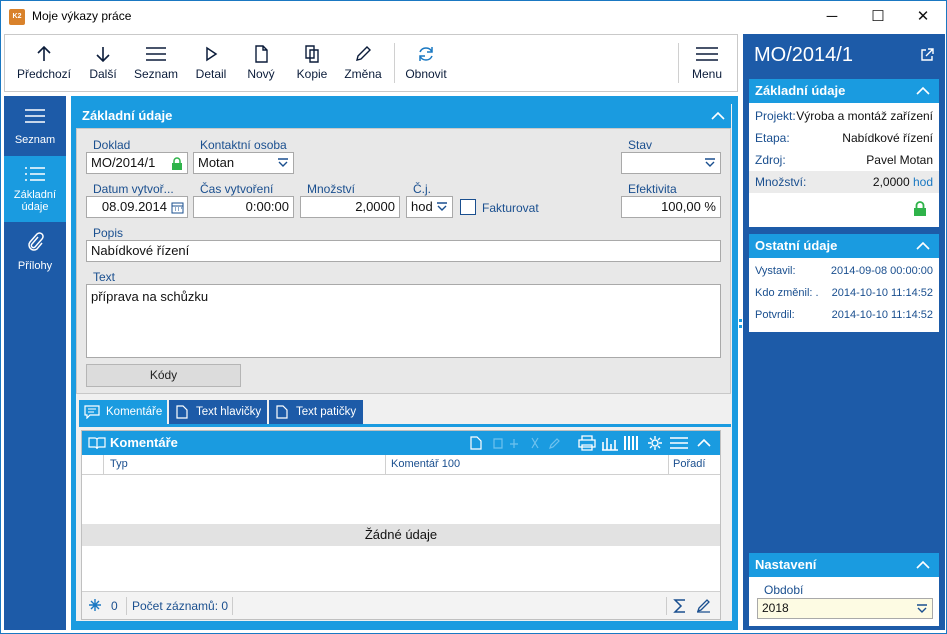 The width and height of the screenshot is (947, 634). What do you see at coordinates (426, 63) in the screenshot?
I see `refresh-button: Obnovit` at bounding box center [426, 63].